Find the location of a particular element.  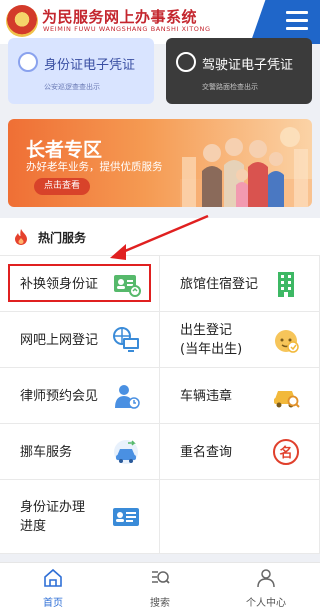

card-title: 身份证电子凭证 is located at coordinates (90, 65).